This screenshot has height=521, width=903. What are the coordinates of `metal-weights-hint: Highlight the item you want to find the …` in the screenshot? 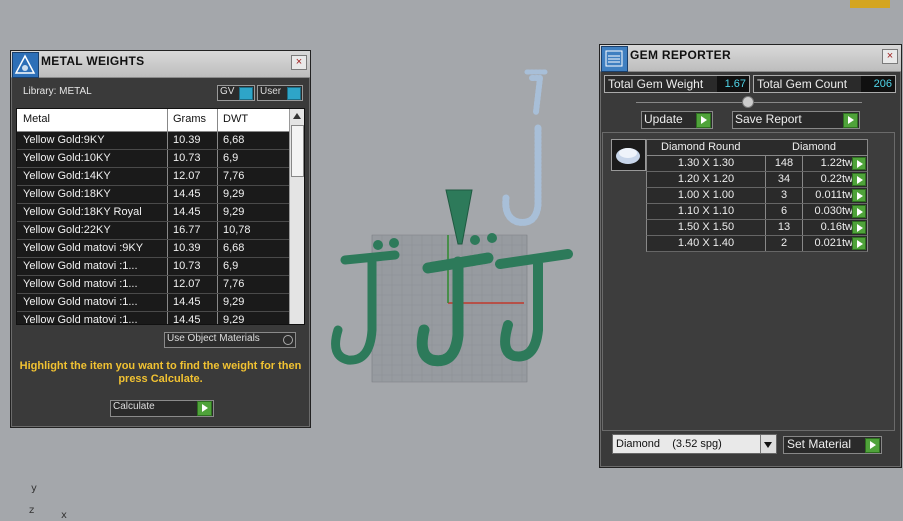 It's located at (160, 372).